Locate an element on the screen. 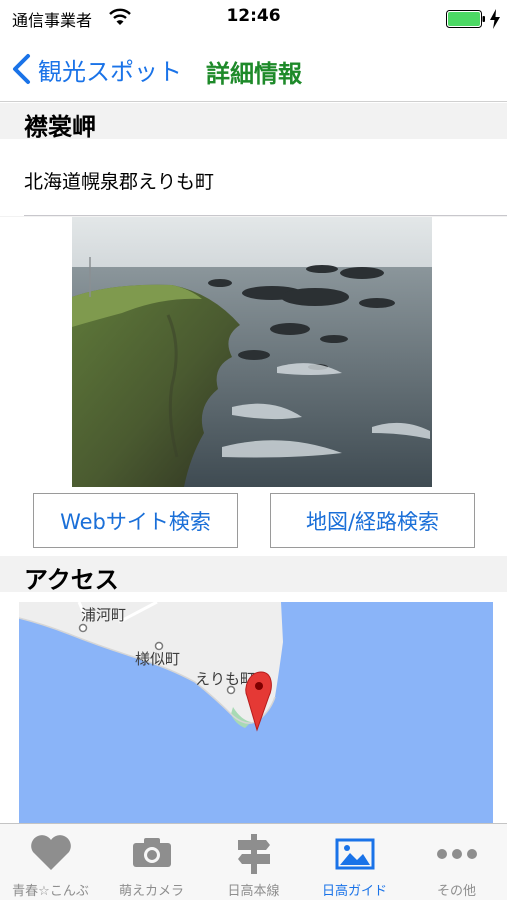 This screenshot has height=900, width=507. map-label-urakawa: 浦河町 is located at coordinates (103, 615).